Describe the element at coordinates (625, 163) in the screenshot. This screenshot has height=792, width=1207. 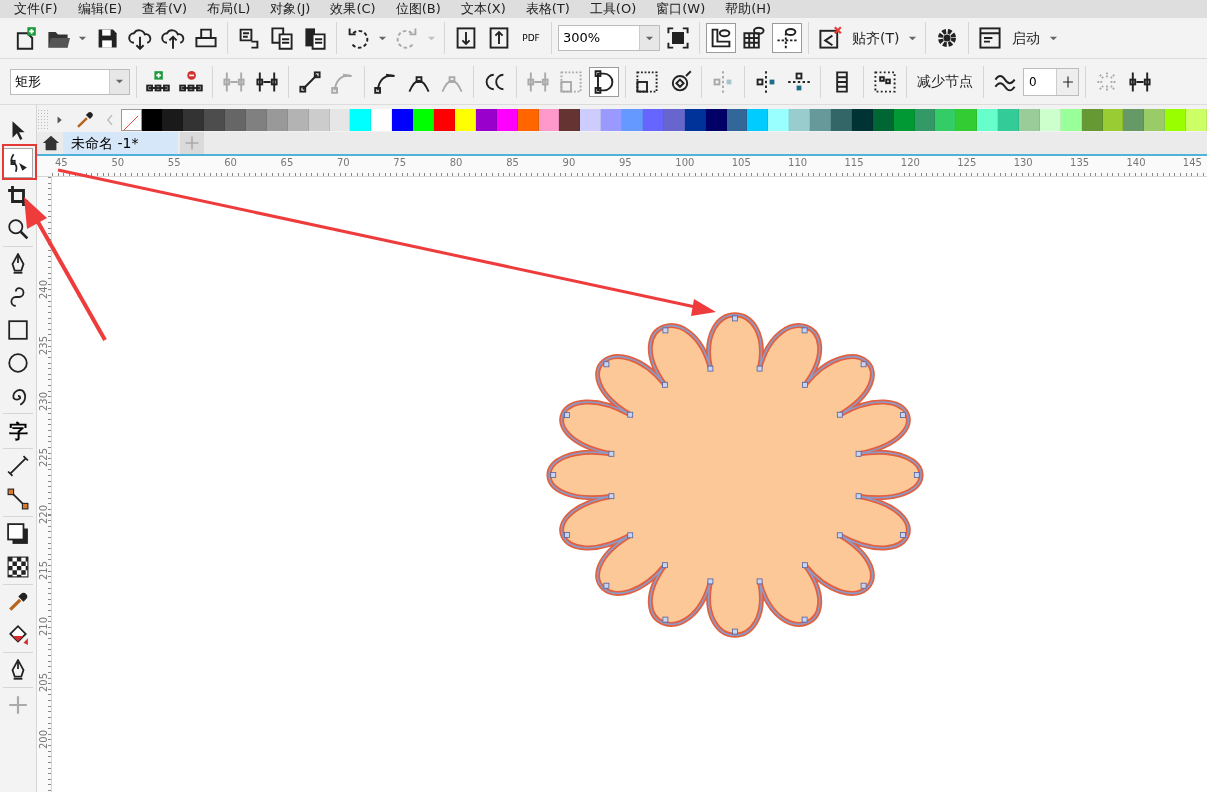
I see `ruler-label: 95` at that location.